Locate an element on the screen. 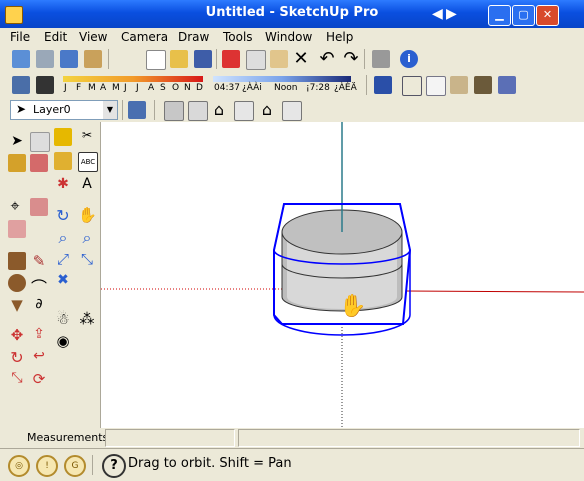 The height and width of the screenshot is (481, 584). share-model-icon is located at coordinates (45, 59).